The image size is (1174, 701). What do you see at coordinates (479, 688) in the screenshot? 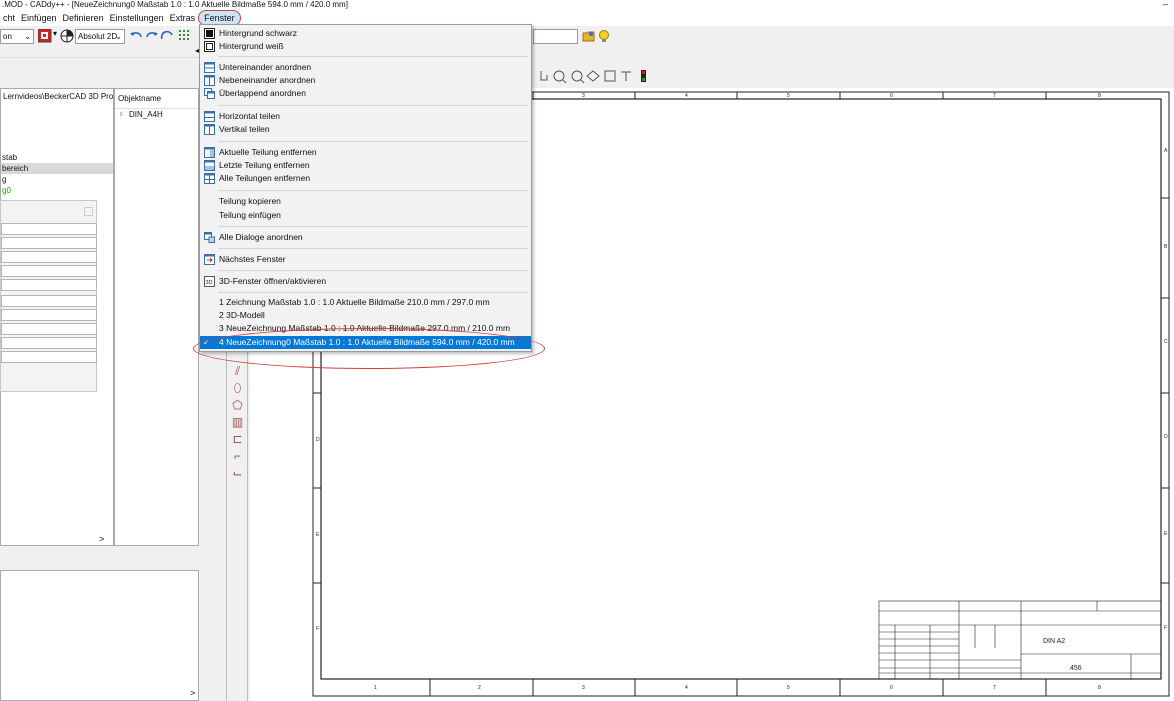
I see `bottom-ruler-label: 2` at bounding box center [479, 688].